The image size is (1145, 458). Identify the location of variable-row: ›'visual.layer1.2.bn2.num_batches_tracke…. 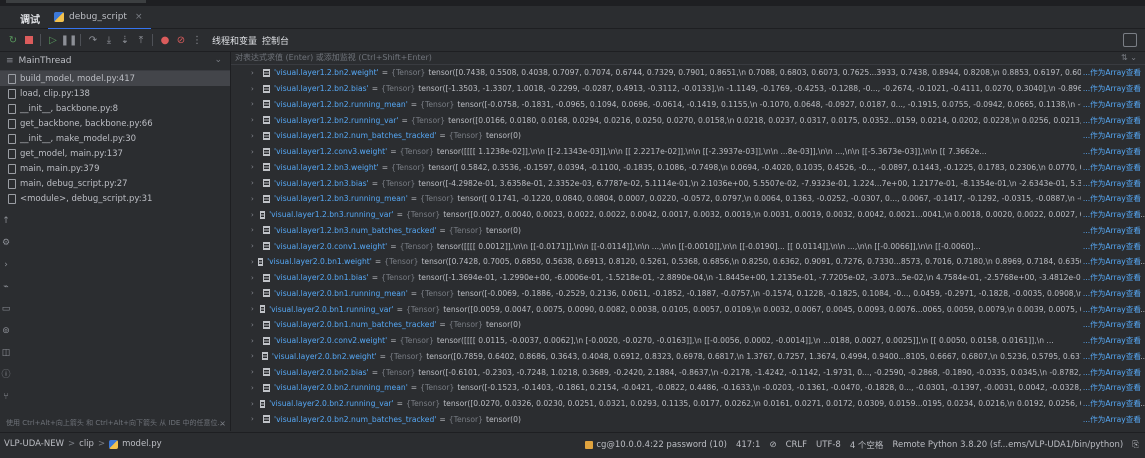
(688, 136).